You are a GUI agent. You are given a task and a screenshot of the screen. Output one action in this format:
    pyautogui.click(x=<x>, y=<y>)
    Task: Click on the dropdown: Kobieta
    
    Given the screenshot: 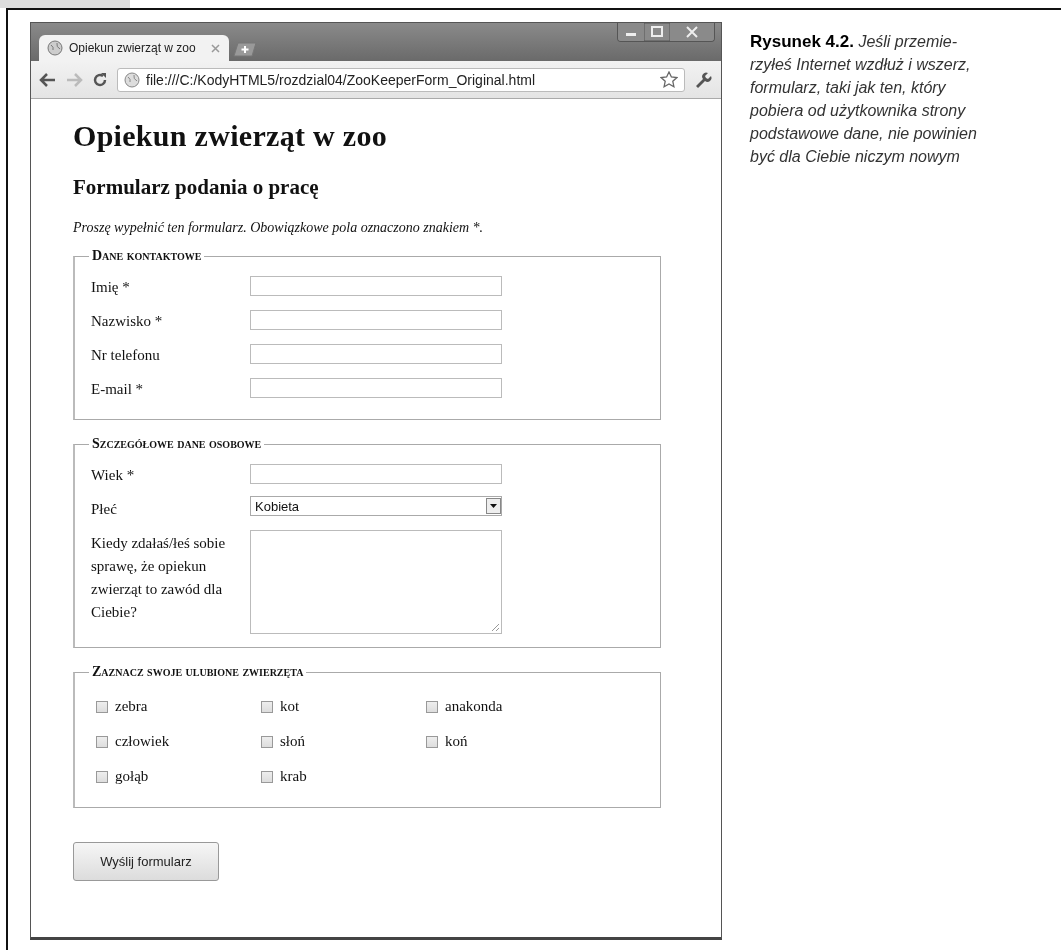 What is the action you would take?
    pyautogui.click(x=376, y=506)
    